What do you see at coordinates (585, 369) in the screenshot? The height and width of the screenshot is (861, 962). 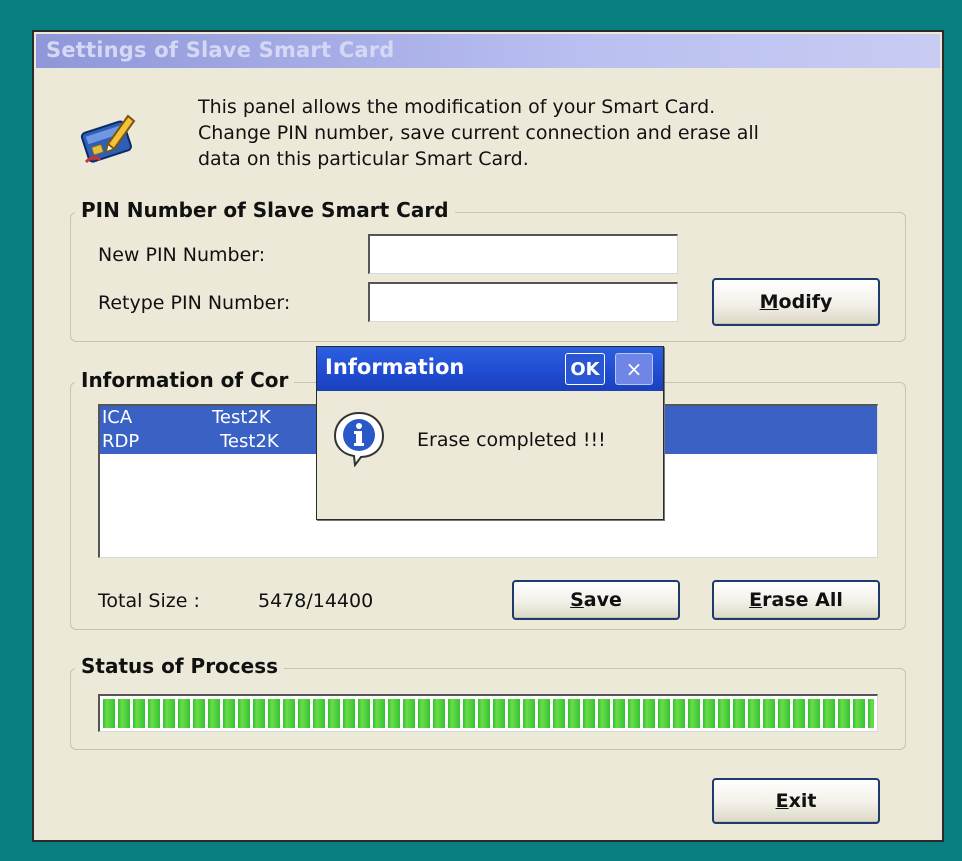 I see `dialog-ok-button: OK` at bounding box center [585, 369].